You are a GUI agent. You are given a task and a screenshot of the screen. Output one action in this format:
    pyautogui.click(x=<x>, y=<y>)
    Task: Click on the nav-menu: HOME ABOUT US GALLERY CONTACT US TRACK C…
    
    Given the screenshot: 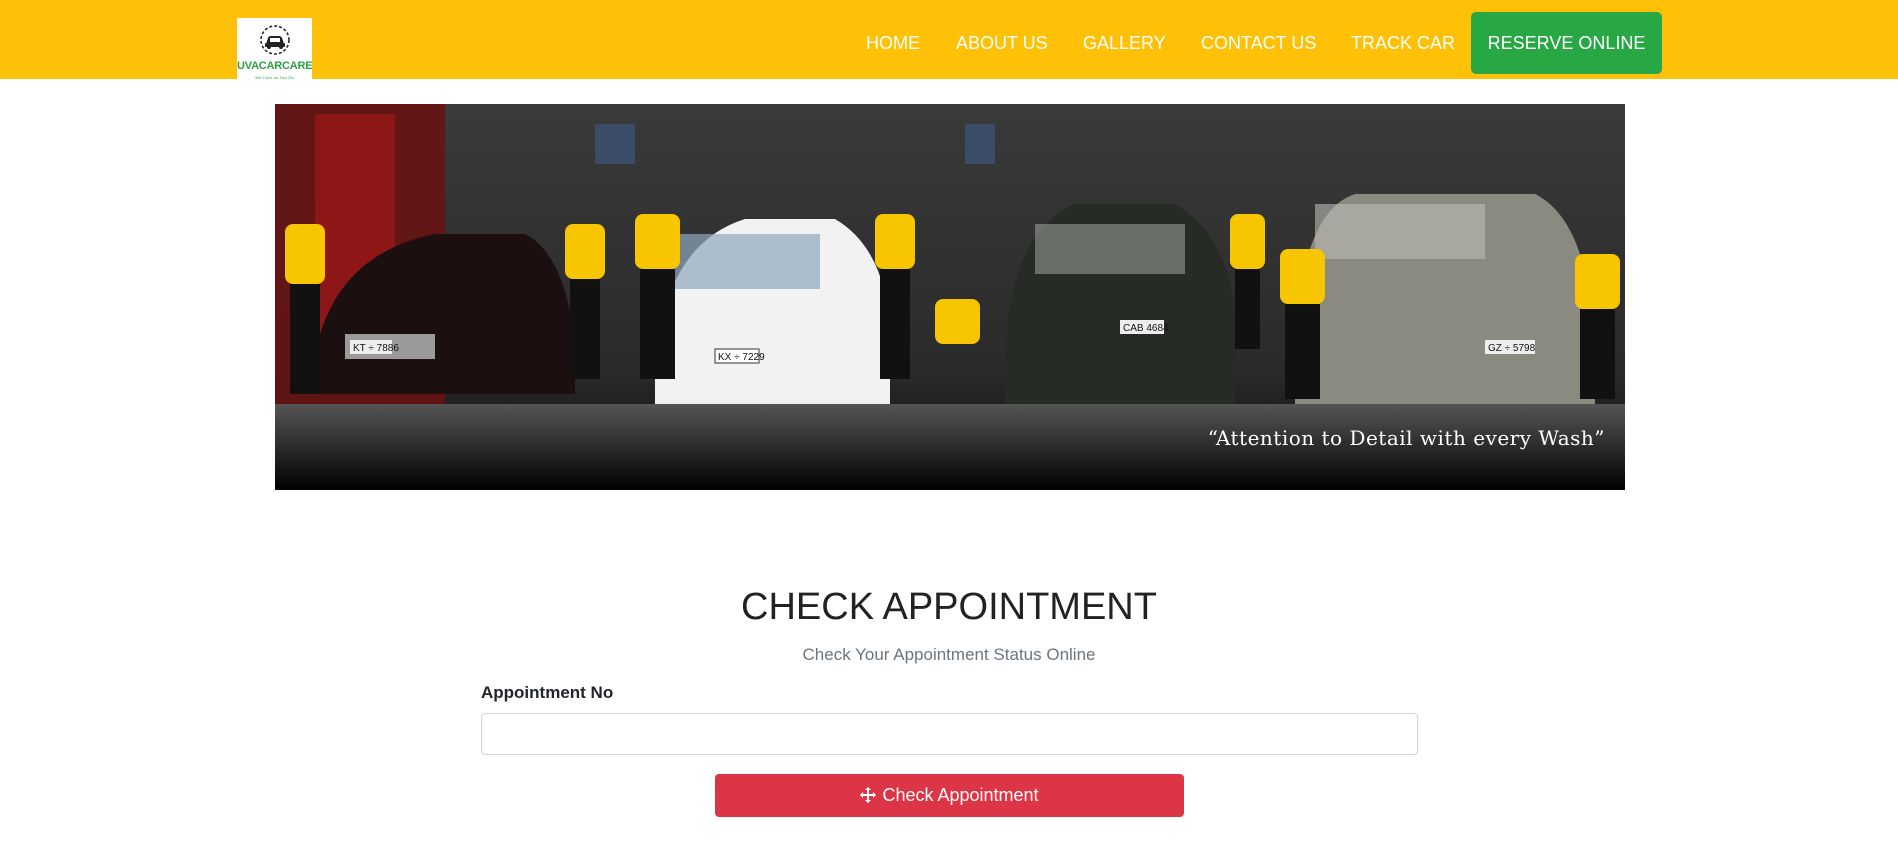 What is the action you would take?
    pyautogui.click(x=949, y=39)
    